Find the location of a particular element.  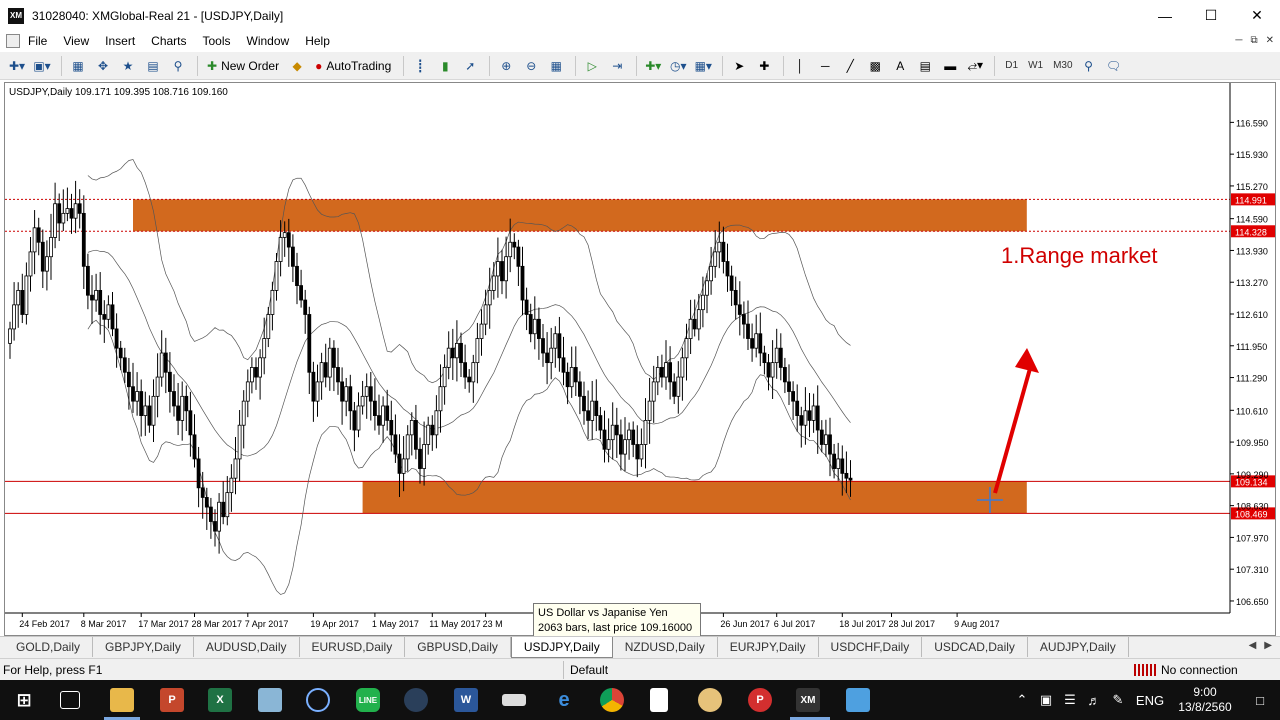

navigator-icon: ★ is located at coordinates (128, 66).